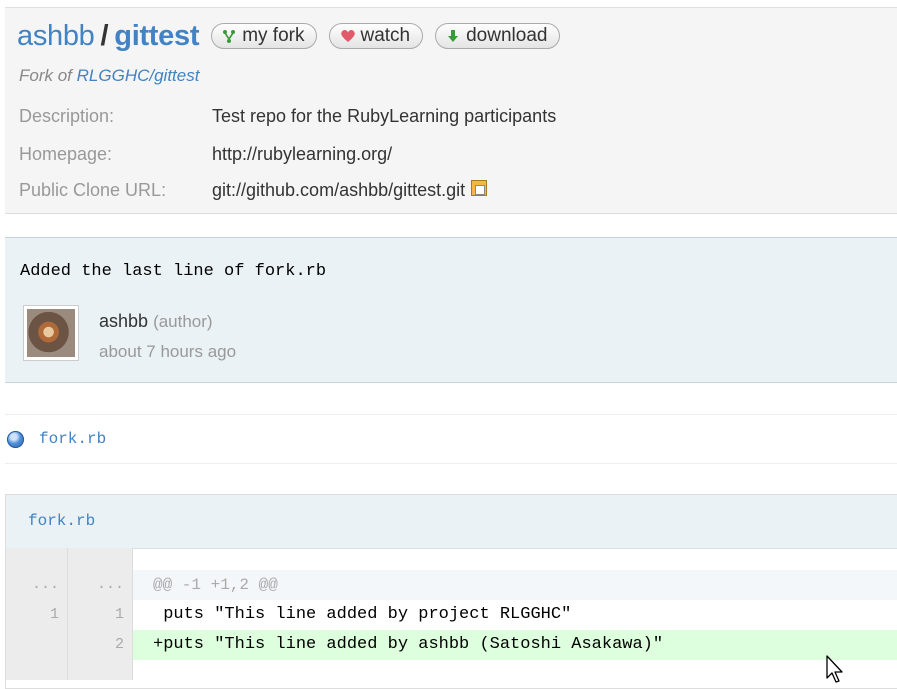 The image size is (897, 689). I want to click on clone-url-label: Public Clone URL:, so click(93, 190).